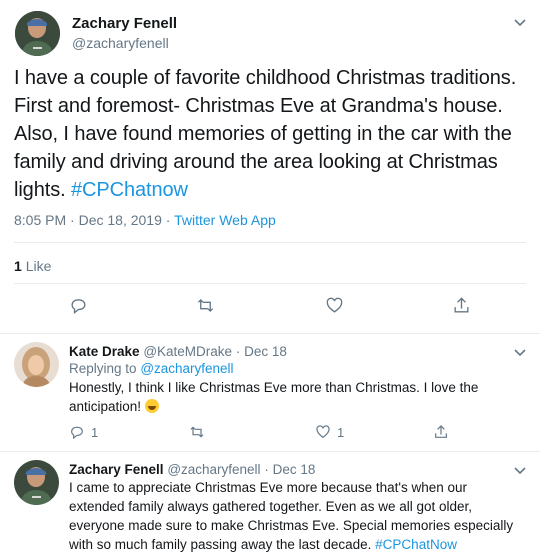 The height and width of the screenshot is (559, 540). Describe the element at coordinates (104, 351) in the screenshot. I see `author-name: Kate Drake` at that location.